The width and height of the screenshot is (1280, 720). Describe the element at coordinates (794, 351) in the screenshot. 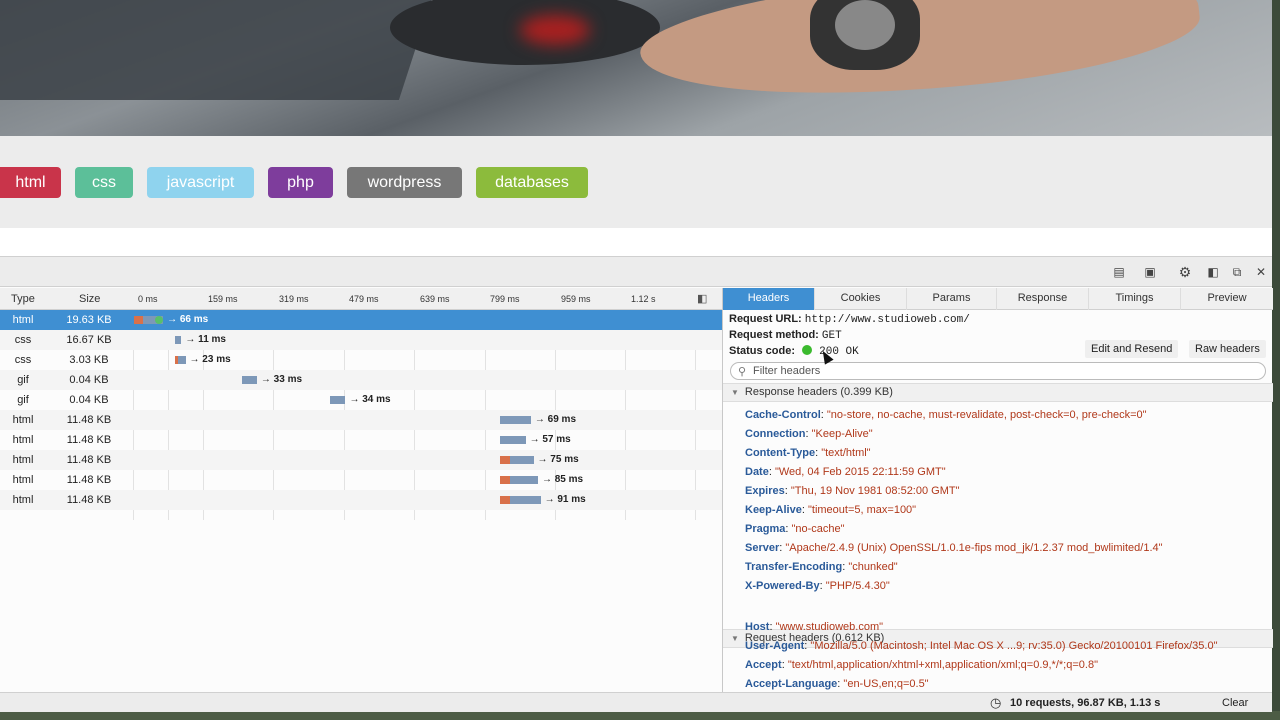

I see `status-code-line: Status code: 200 OK` at that location.